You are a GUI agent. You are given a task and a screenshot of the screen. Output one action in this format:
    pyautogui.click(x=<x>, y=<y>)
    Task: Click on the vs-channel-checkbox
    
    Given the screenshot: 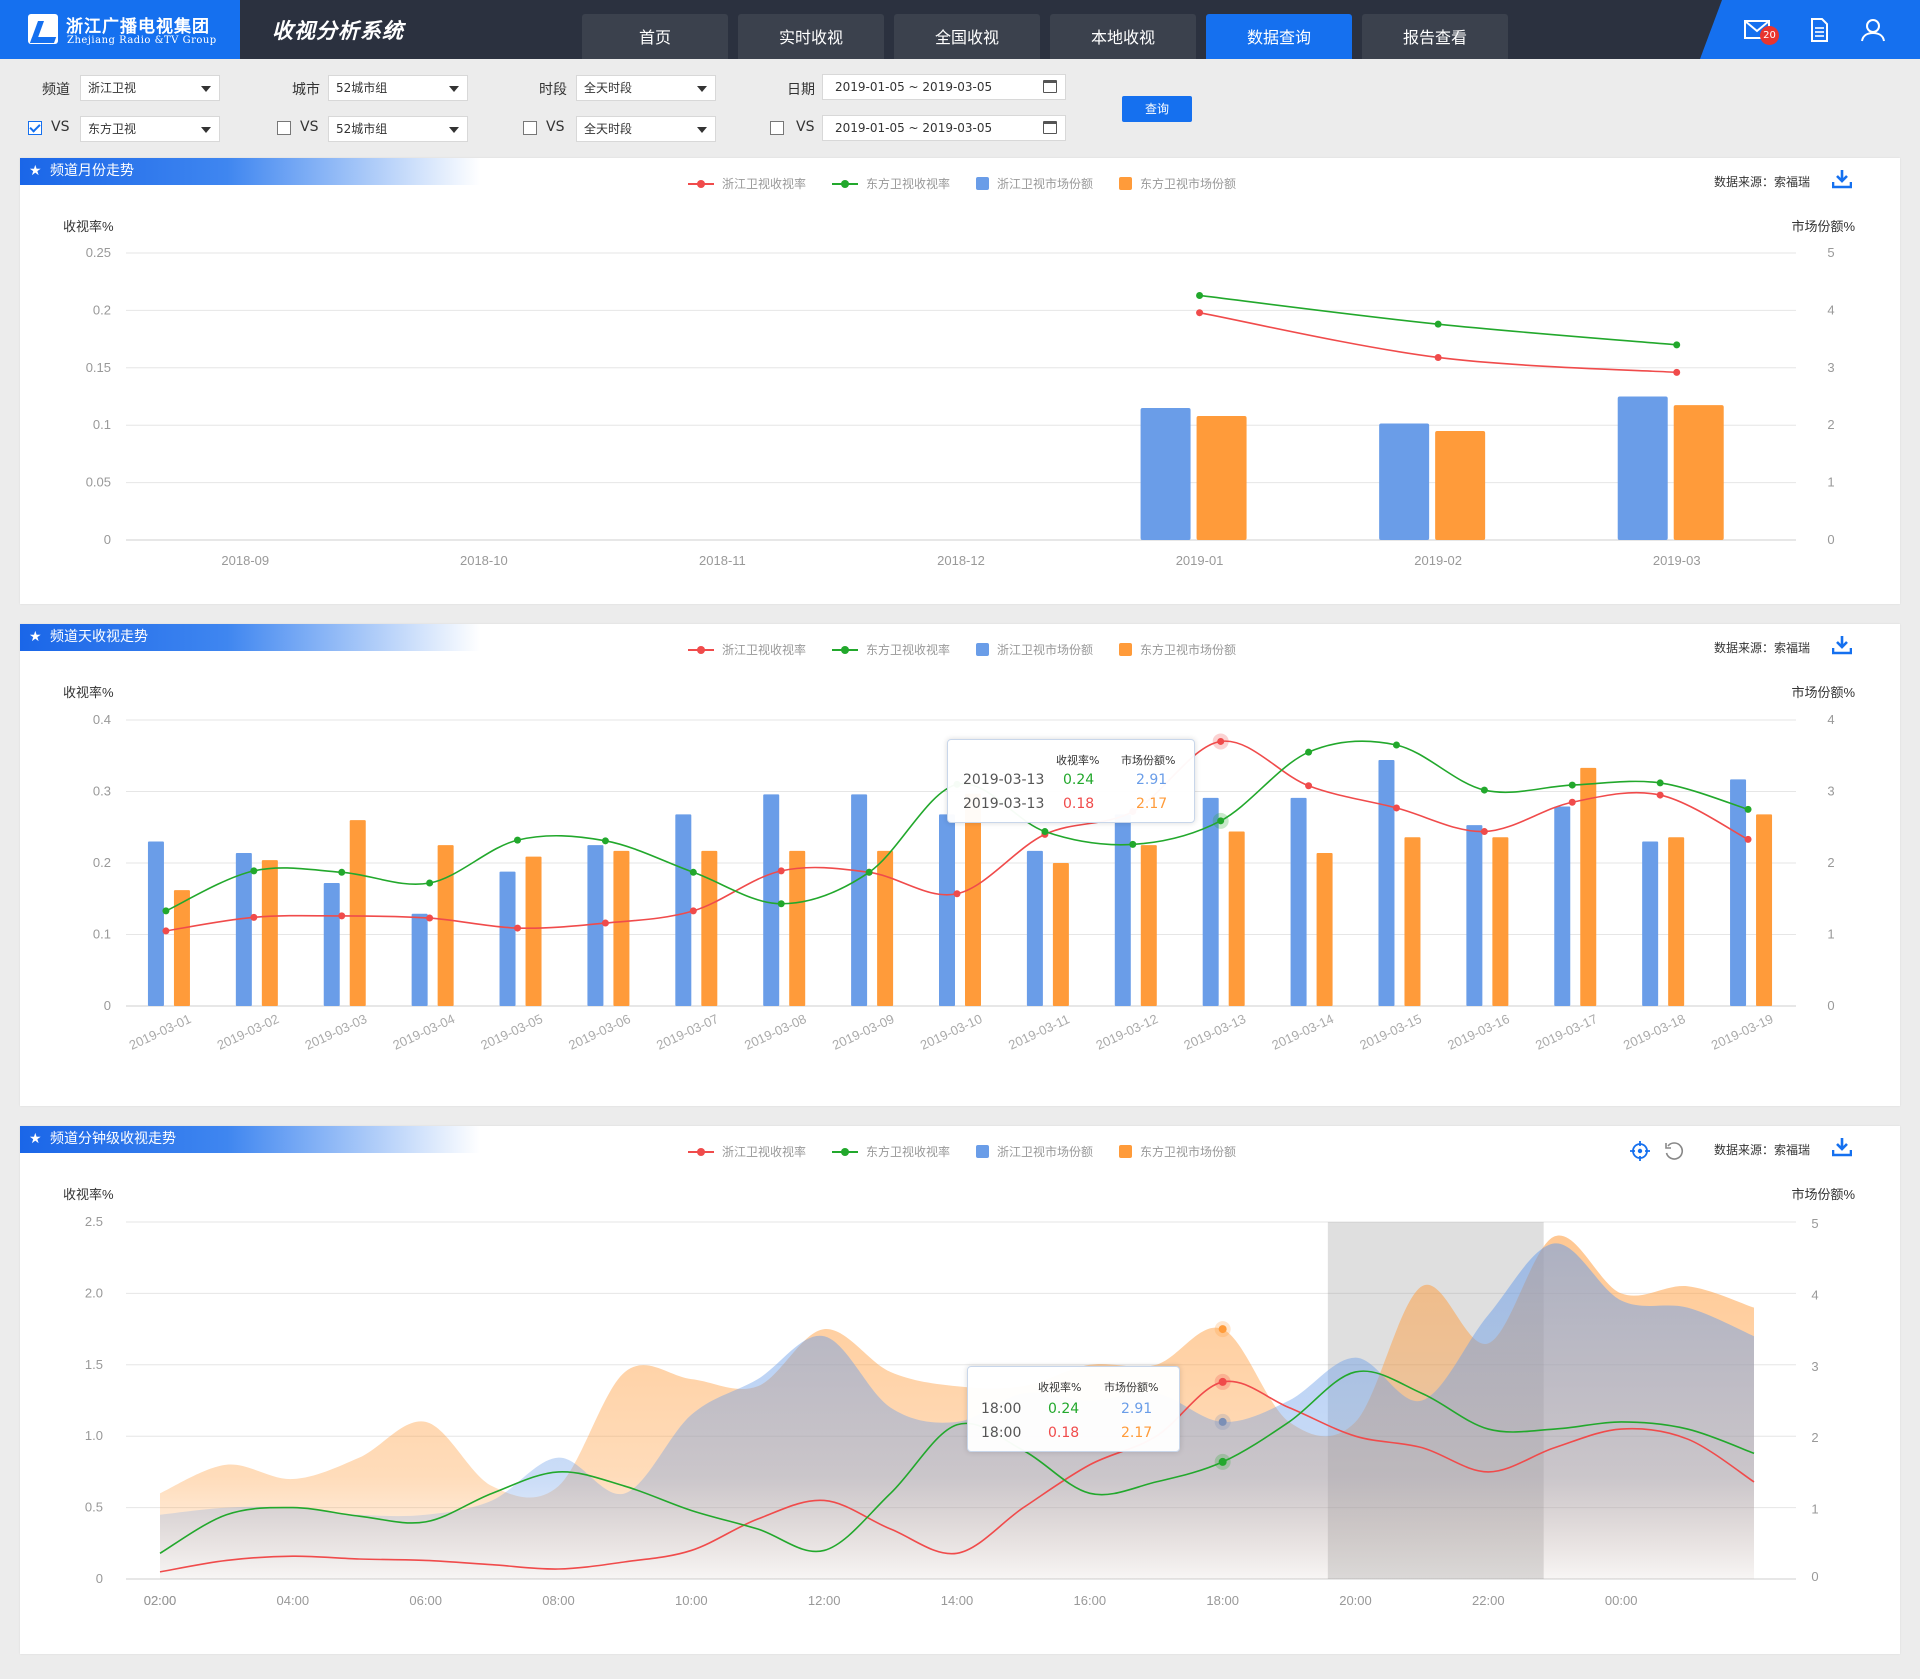 What is the action you would take?
    pyautogui.click(x=35, y=128)
    